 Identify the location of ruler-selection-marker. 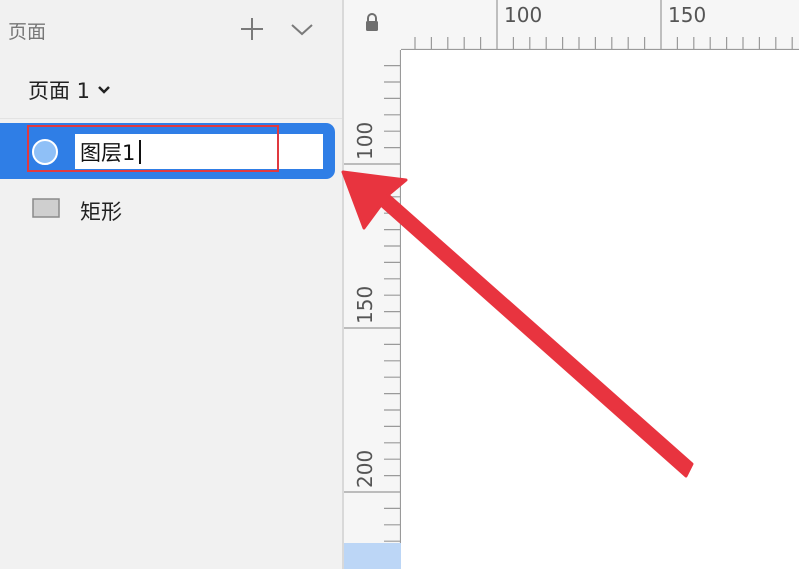
(372, 556).